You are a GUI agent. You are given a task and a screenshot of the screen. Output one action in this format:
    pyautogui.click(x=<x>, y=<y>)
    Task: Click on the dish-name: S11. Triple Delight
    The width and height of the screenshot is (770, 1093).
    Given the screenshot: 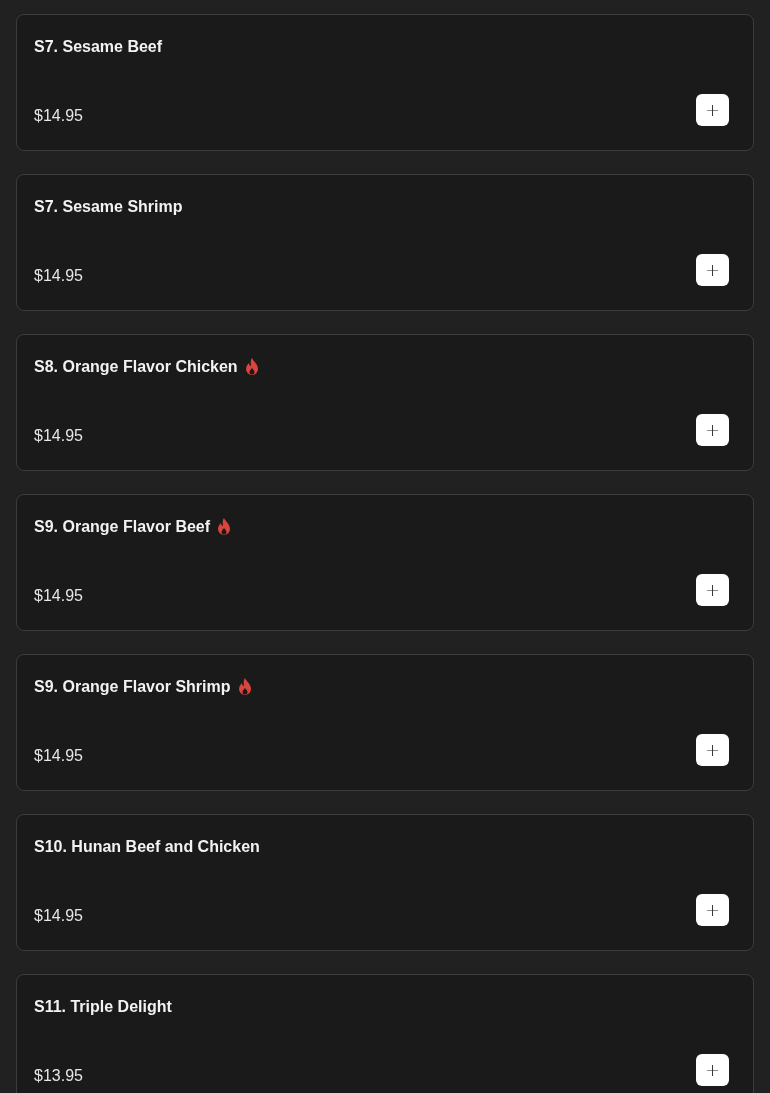 What is the action you would take?
    pyautogui.click(x=103, y=1007)
    